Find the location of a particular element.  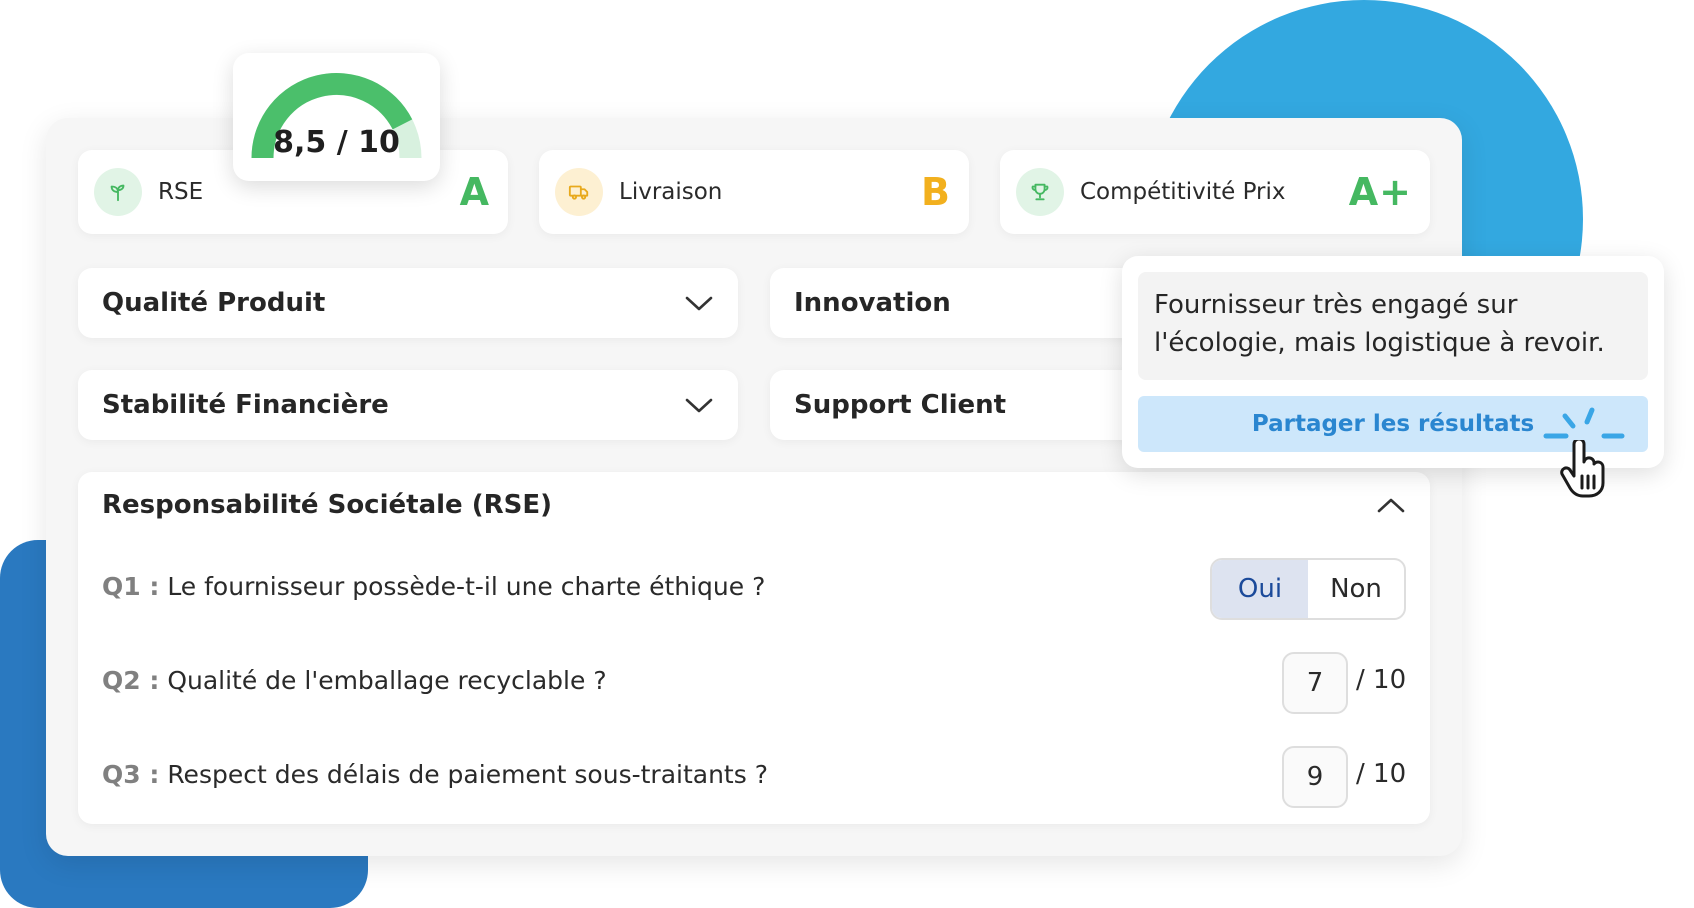

option-oui: Oui is located at coordinates (1260, 589).